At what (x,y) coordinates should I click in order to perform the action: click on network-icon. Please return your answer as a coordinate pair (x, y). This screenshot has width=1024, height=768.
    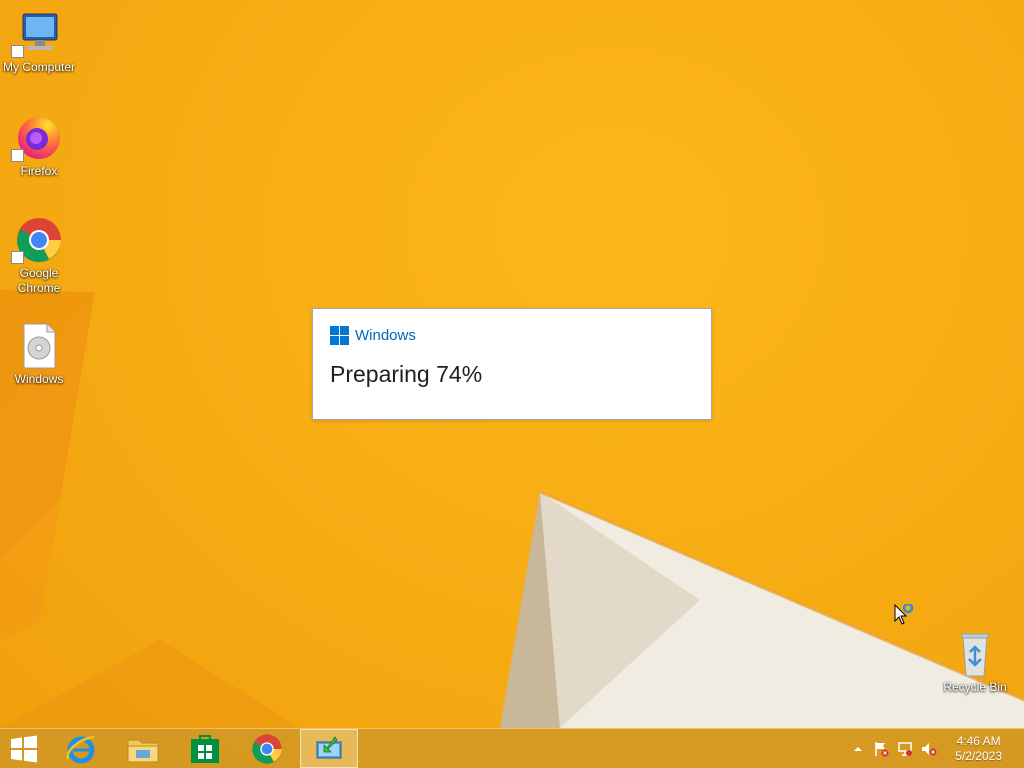
    Looking at the image, I should click on (905, 749).